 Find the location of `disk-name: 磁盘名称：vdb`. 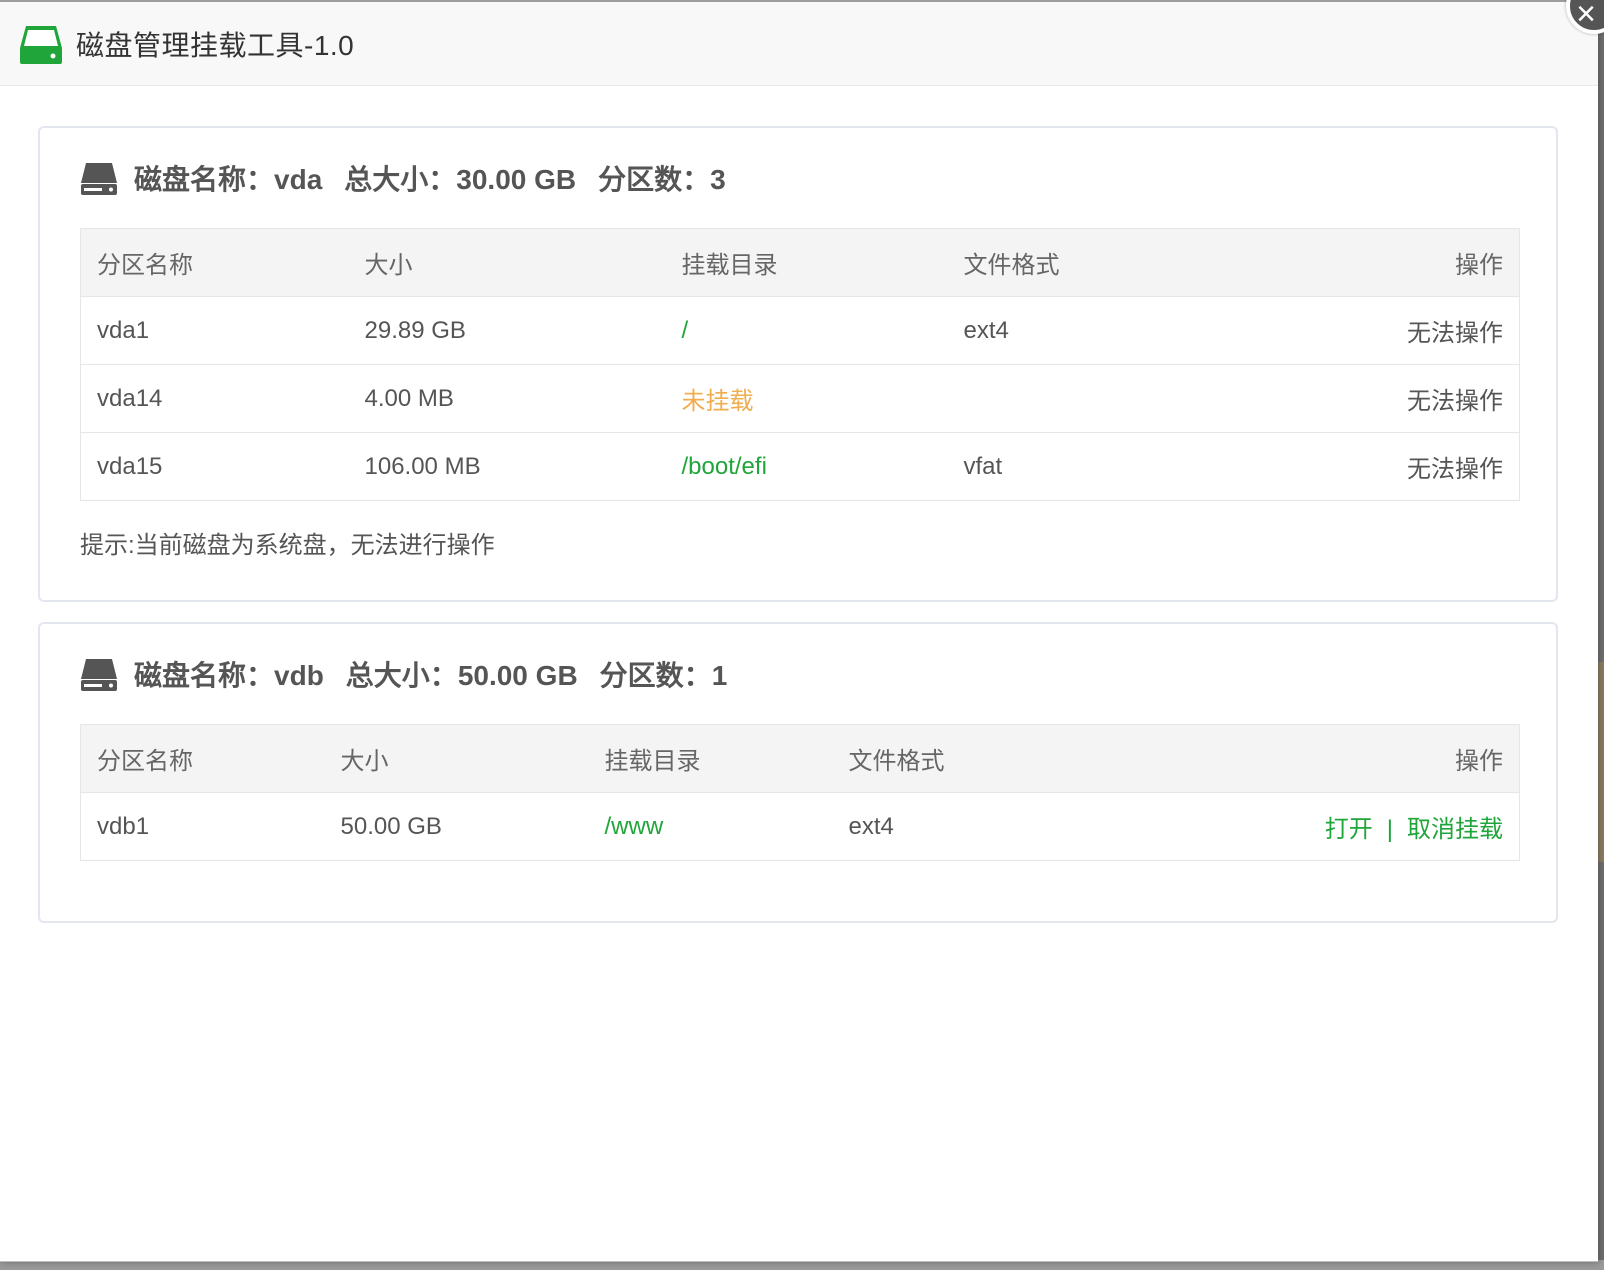

disk-name: 磁盘名称：vdb is located at coordinates (229, 674).